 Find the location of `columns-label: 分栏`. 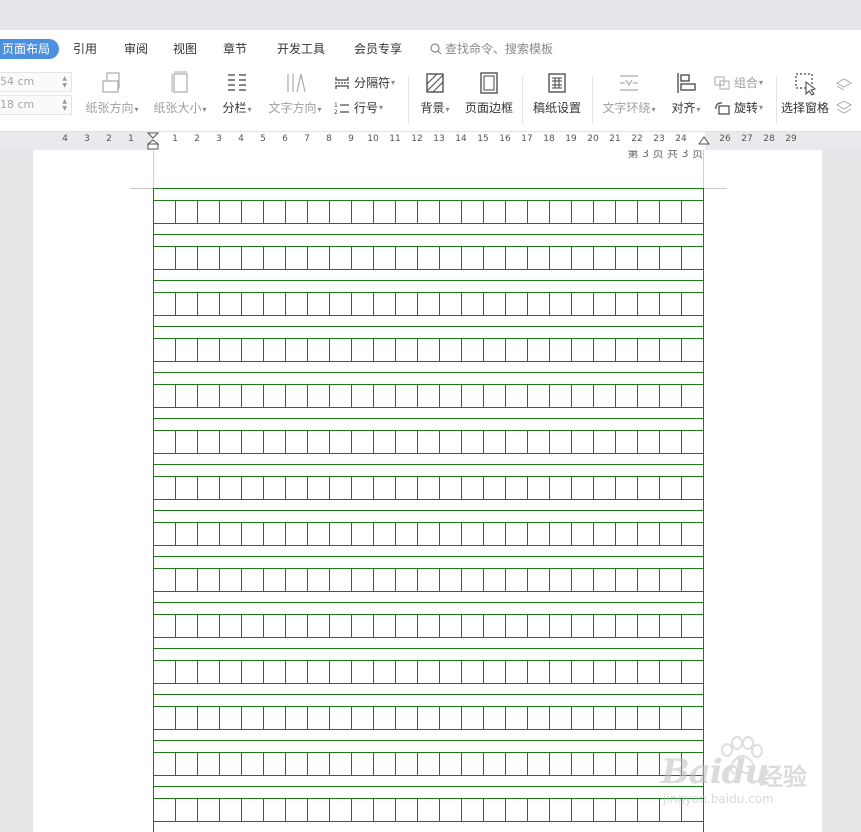

columns-label: 分栏 is located at coordinates (234, 108).